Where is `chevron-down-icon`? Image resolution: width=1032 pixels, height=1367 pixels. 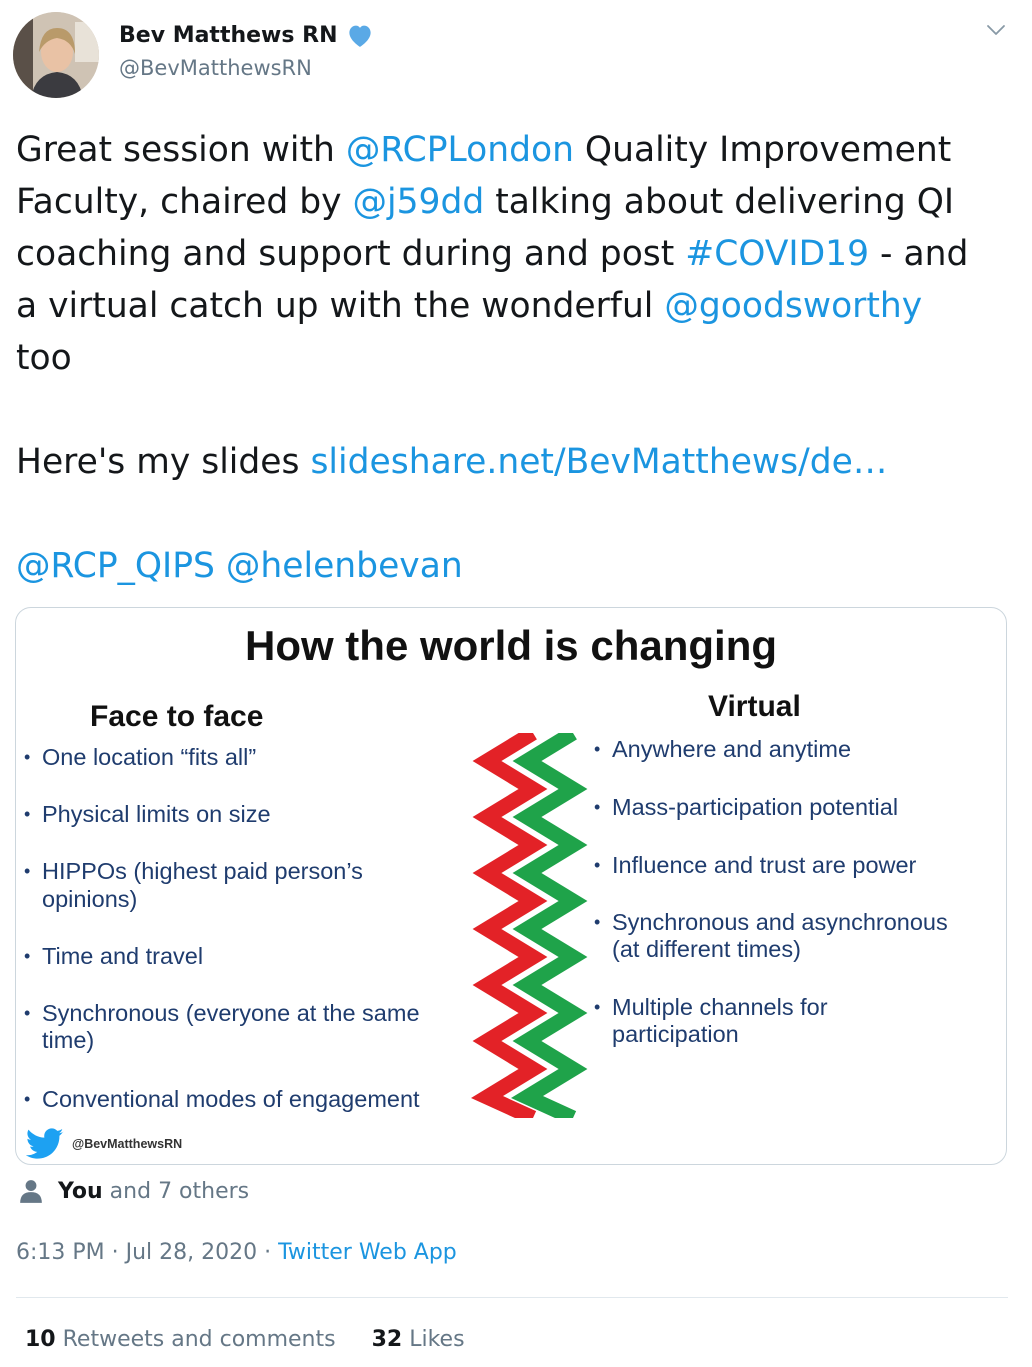
chevron-down-icon is located at coordinates (996, 30).